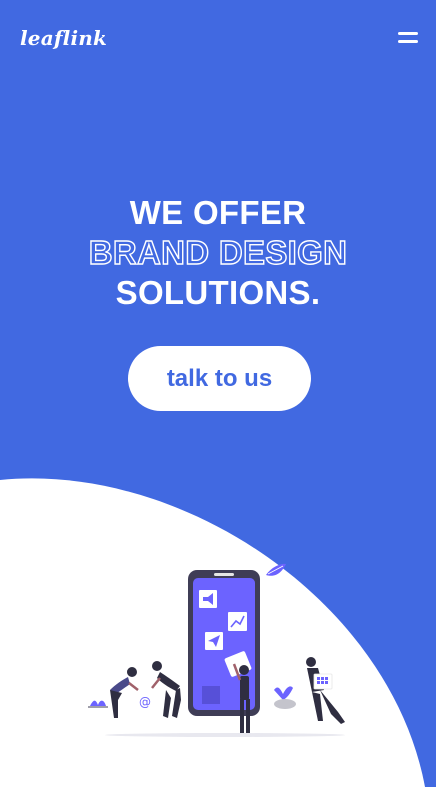  I want to click on at-sign-icon: @, so click(145, 702).